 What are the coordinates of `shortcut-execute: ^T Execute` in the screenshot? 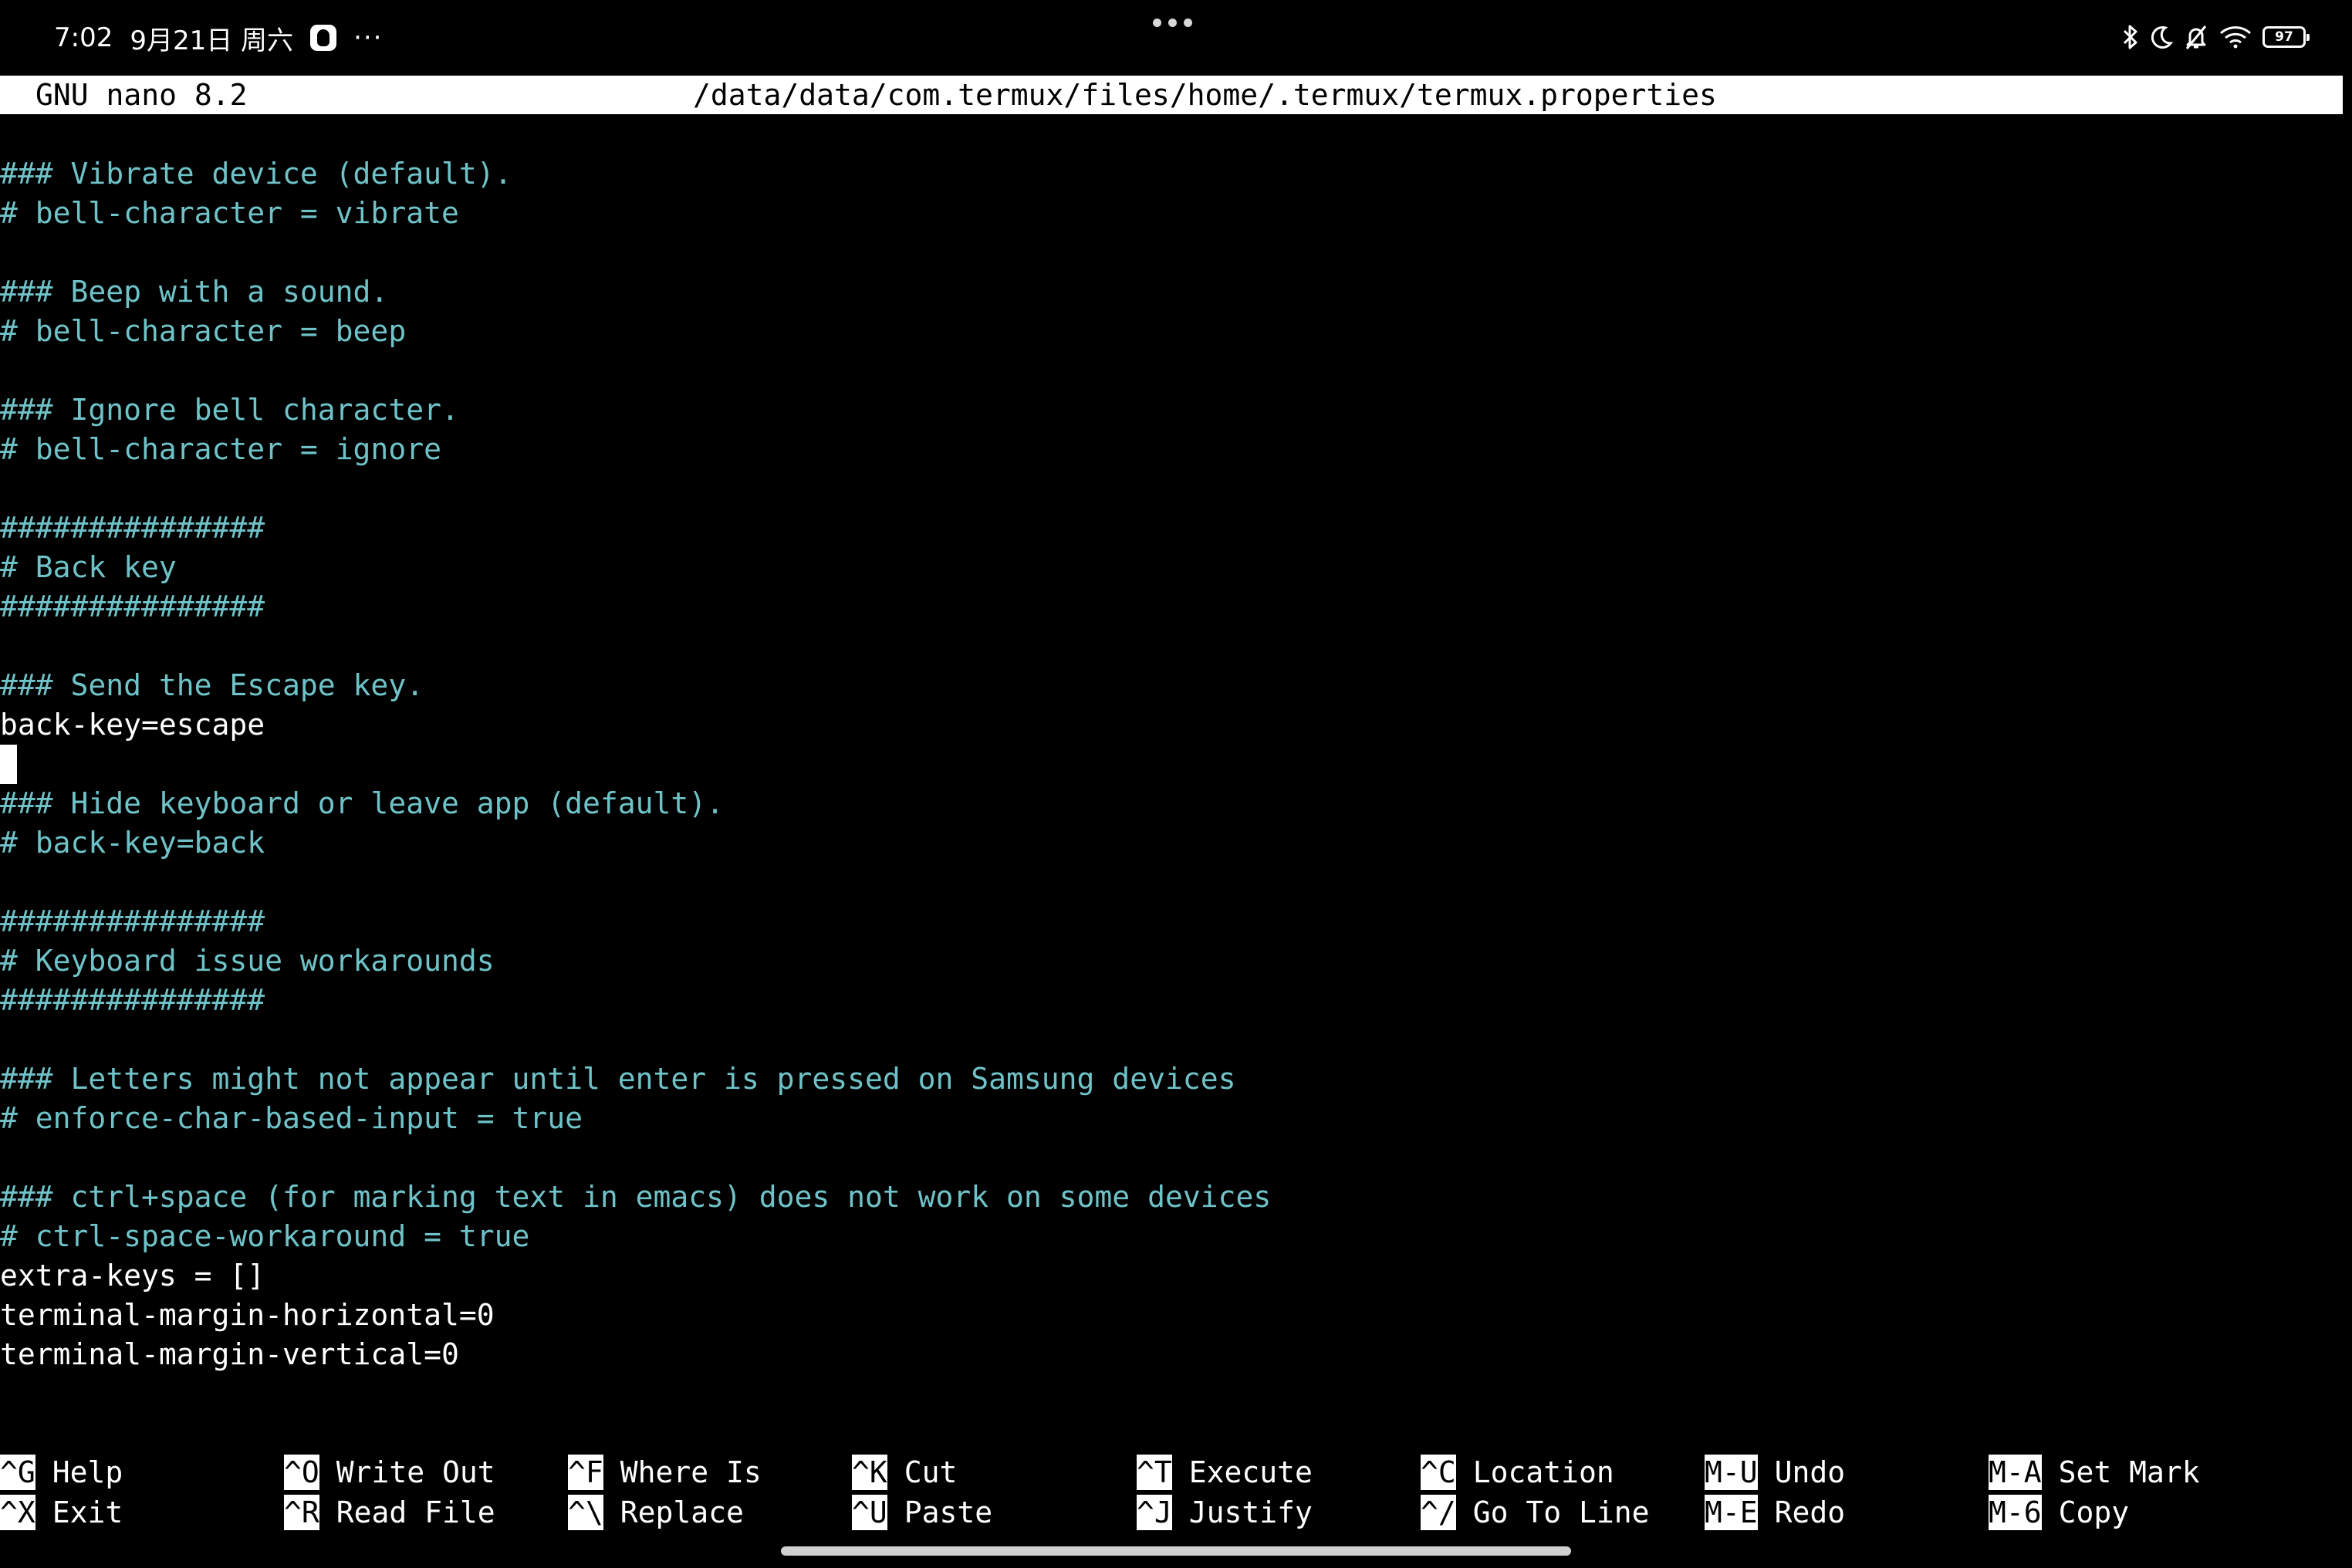 It's located at (1225, 1472).